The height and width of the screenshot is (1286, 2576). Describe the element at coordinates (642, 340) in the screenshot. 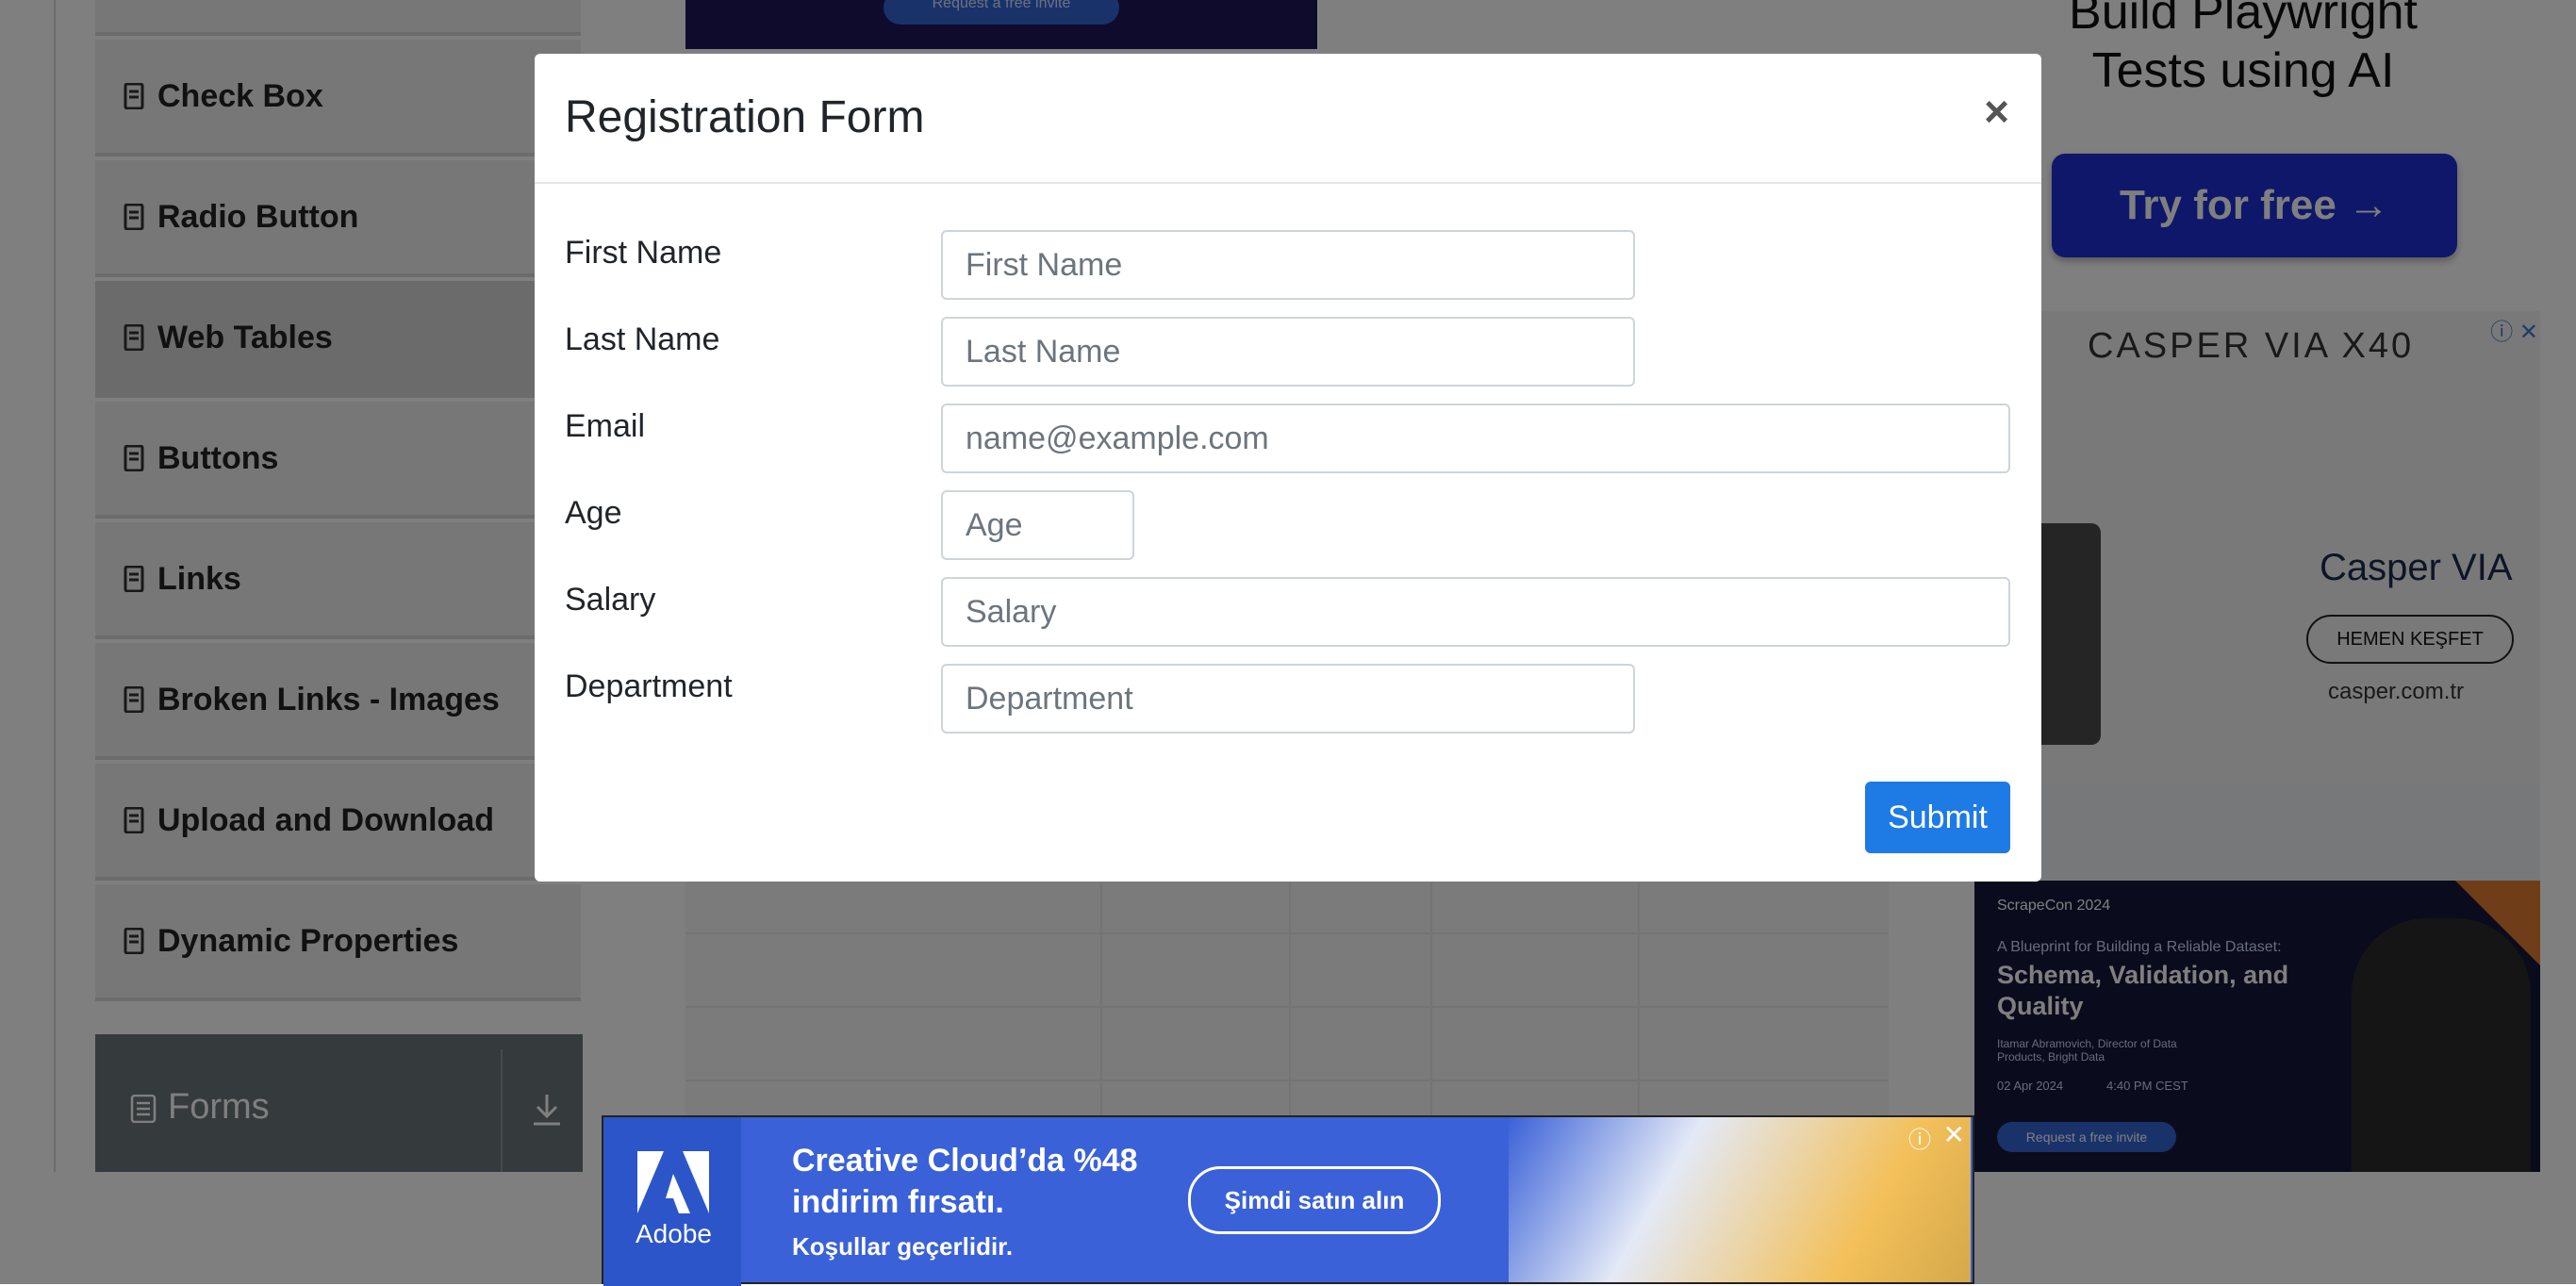

I see `last-name-label: Last Name` at that location.